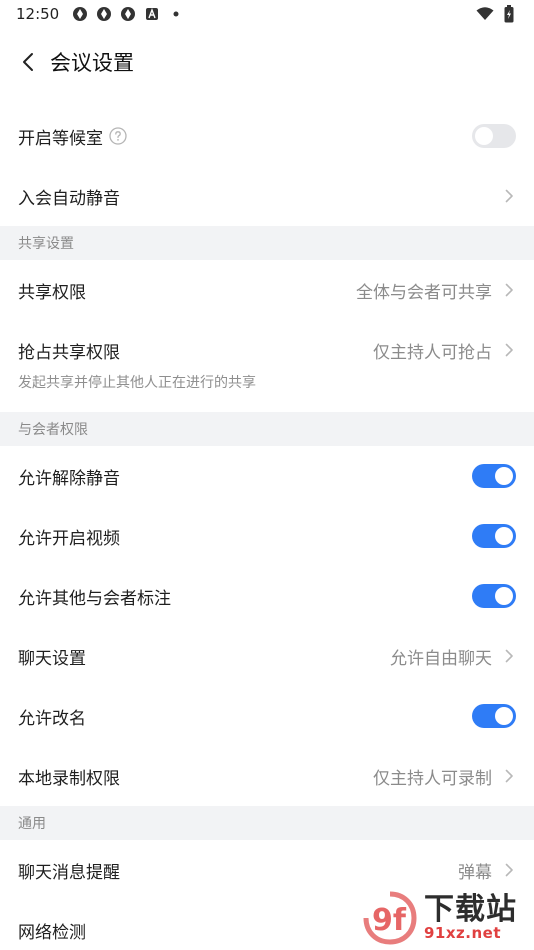  Describe the element at coordinates (176, 14) in the screenshot. I see `dot-icon` at that location.